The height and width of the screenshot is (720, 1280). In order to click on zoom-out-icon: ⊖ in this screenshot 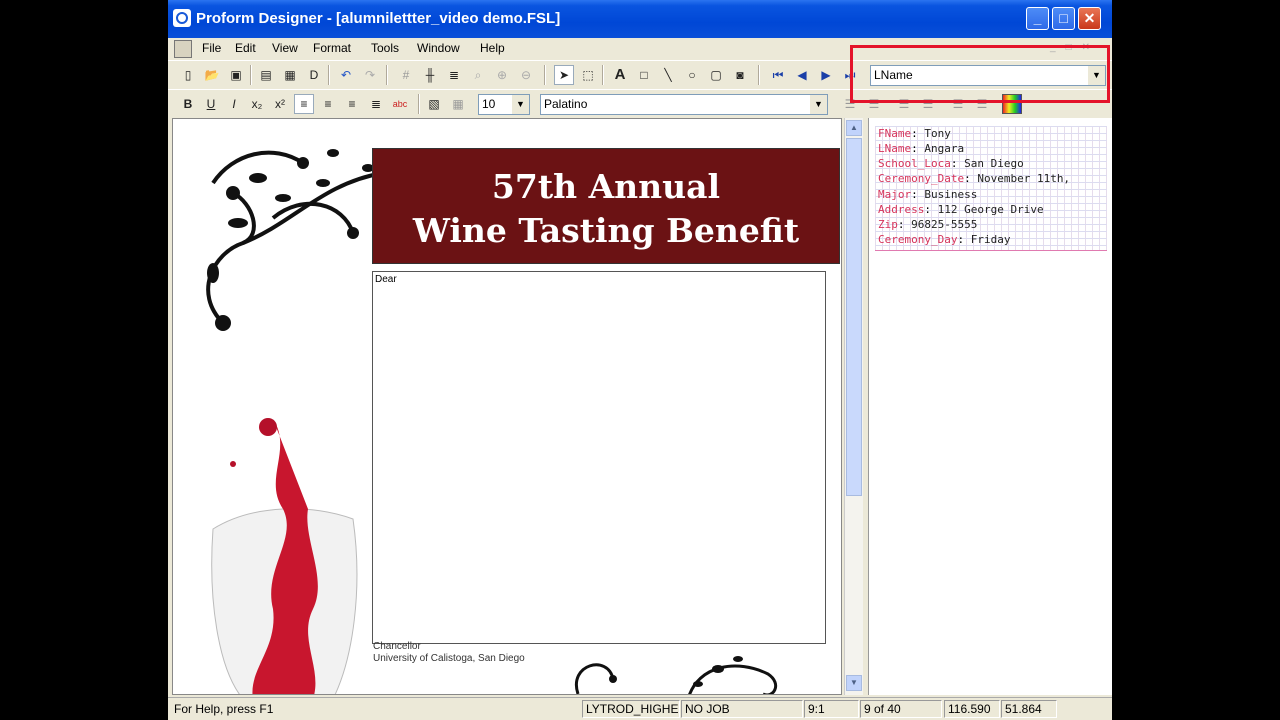, I will do `click(526, 75)`.